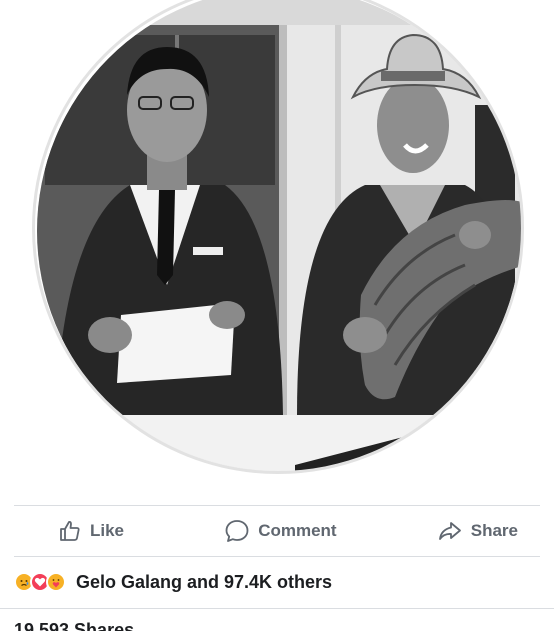 The width and height of the screenshot is (554, 631). What do you see at coordinates (56, 582) in the screenshot?
I see `care-reaction-icon` at bounding box center [56, 582].